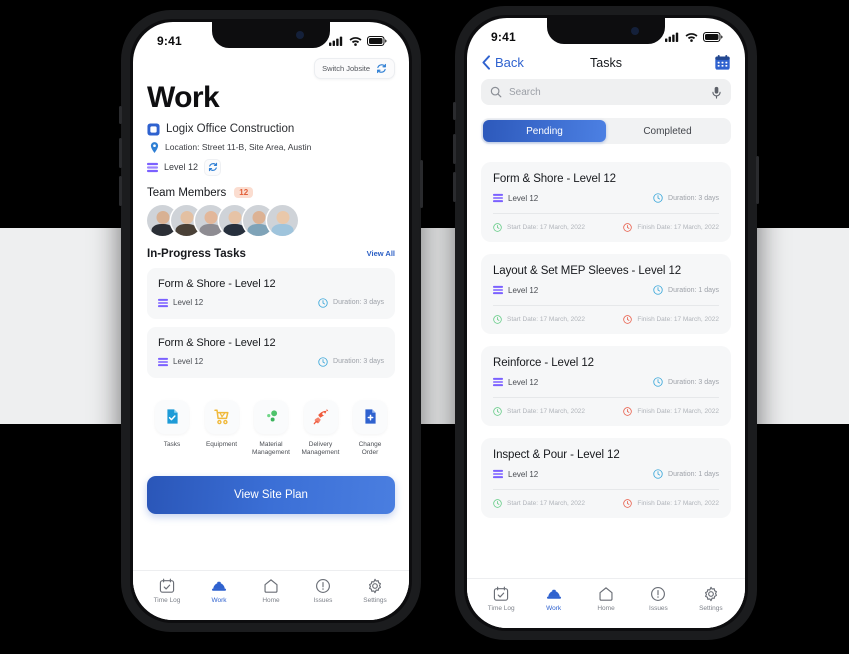 The width and height of the screenshot is (849, 654). I want to click on search-bar: Search, so click(606, 92).